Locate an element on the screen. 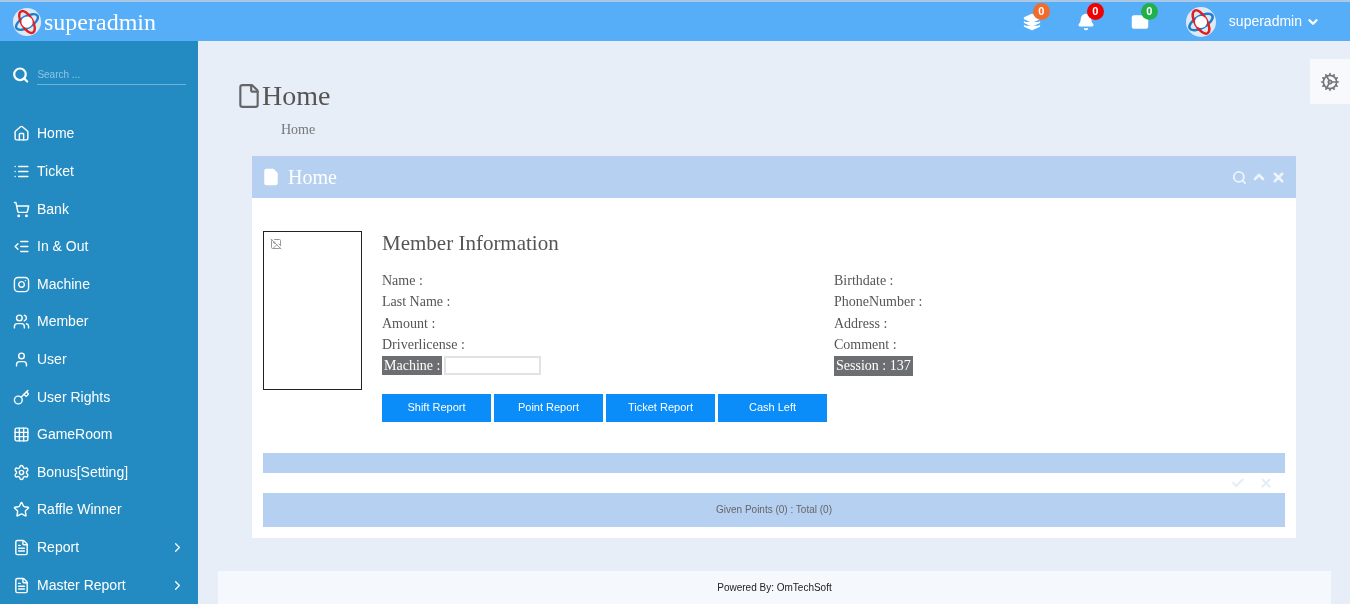  home-icon is located at coordinates (21, 134).